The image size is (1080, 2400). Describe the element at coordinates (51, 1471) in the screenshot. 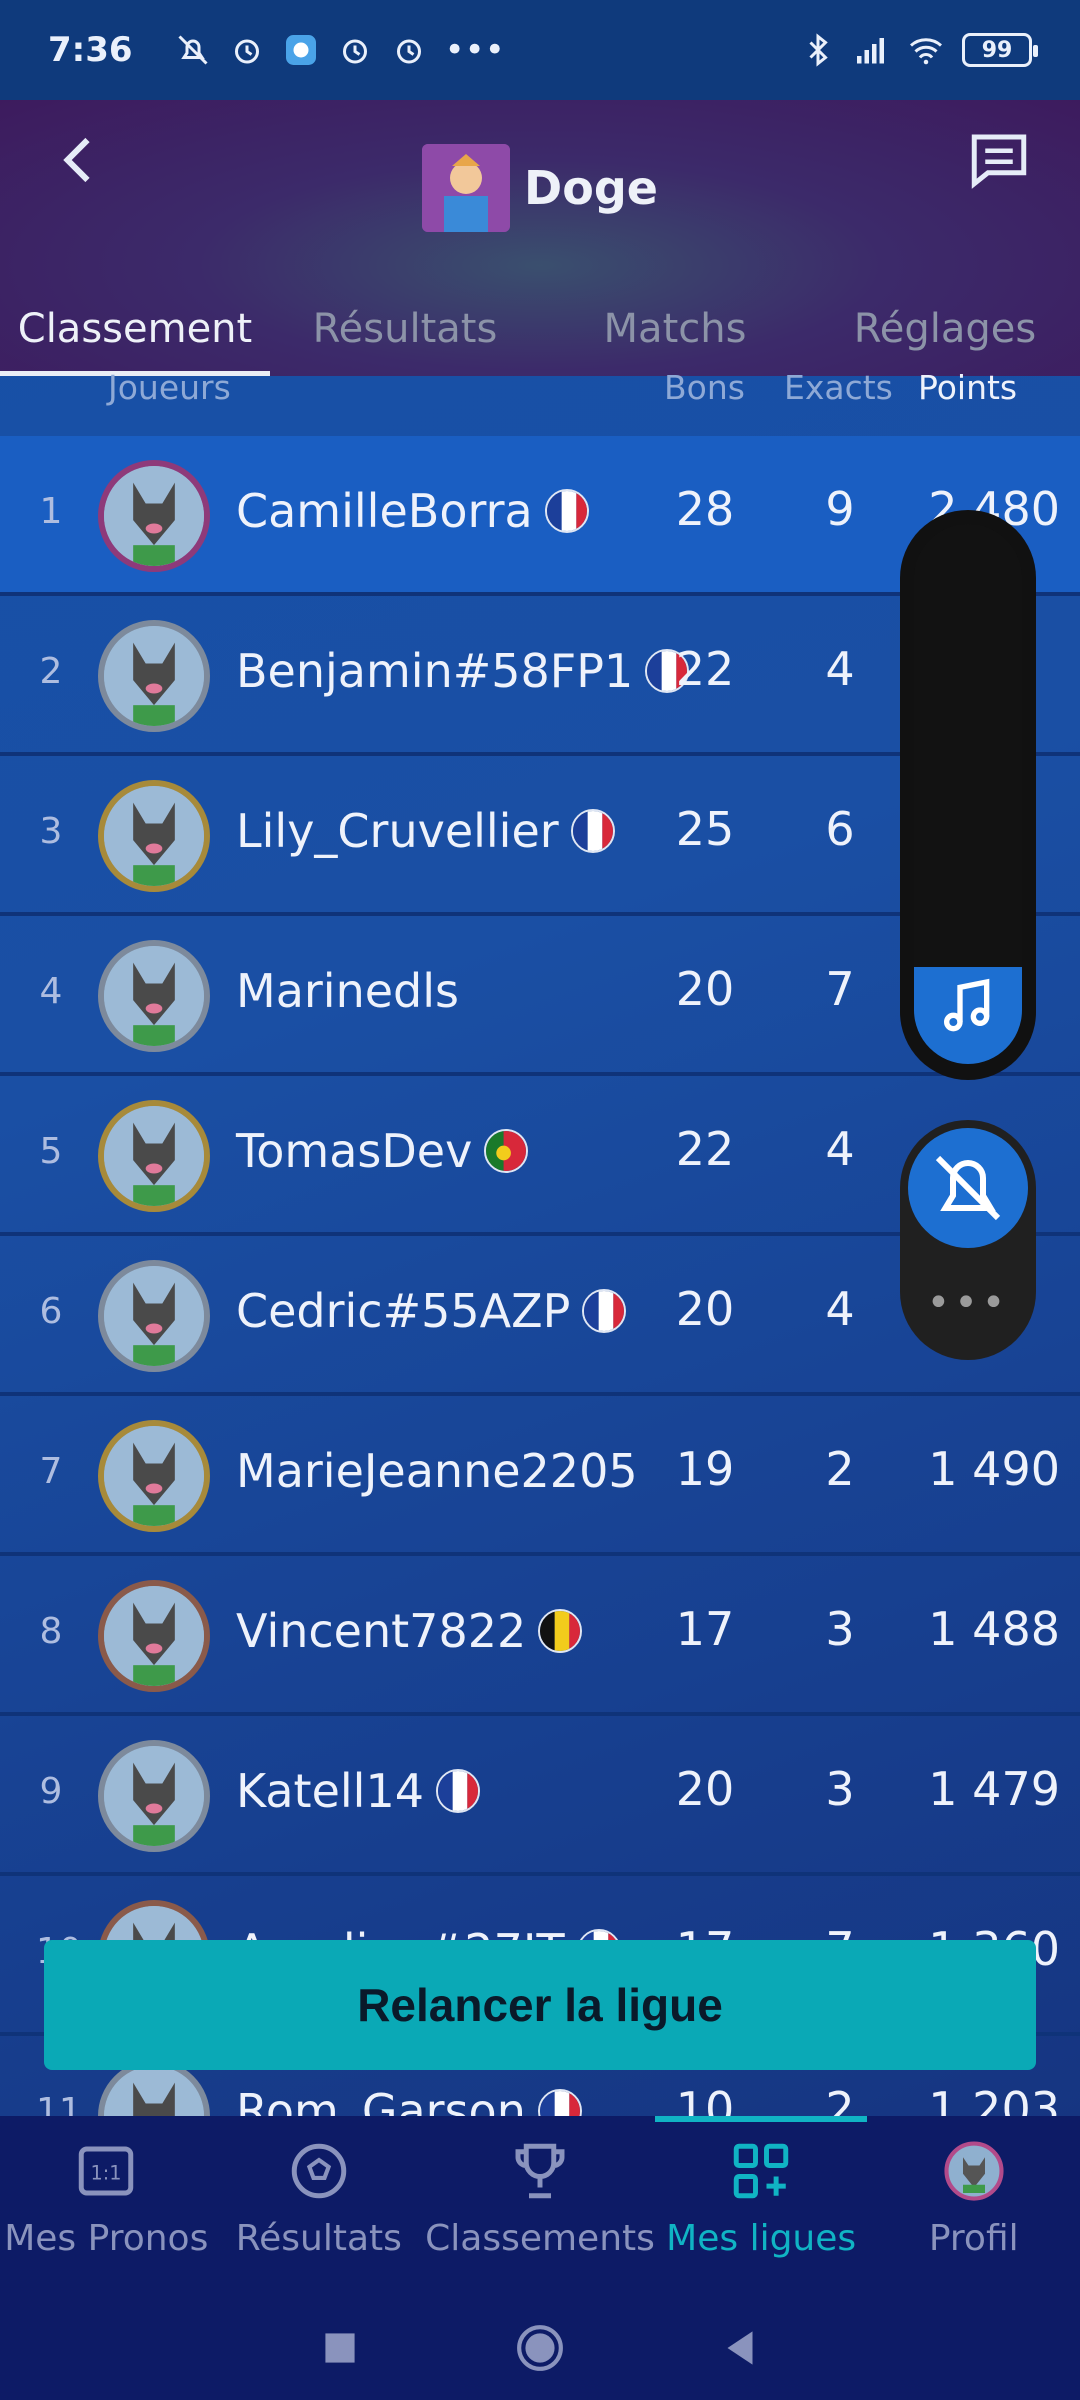

I see `rank-number: 7` at that location.